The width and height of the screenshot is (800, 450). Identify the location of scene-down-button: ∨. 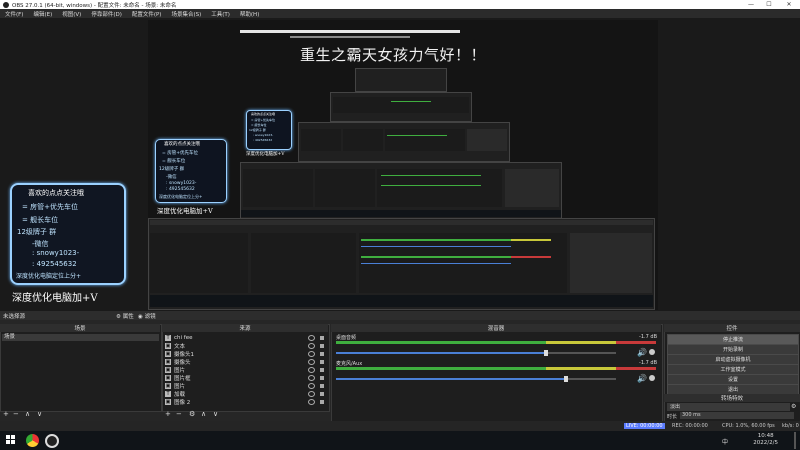
(39, 414).